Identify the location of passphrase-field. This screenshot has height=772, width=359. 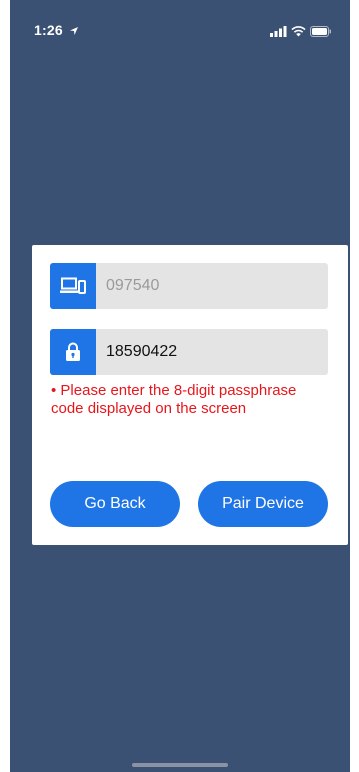
(189, 352).